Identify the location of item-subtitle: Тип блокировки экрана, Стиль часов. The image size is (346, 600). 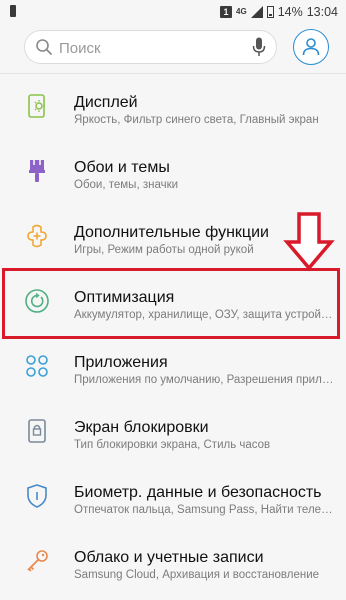
(172, 445).